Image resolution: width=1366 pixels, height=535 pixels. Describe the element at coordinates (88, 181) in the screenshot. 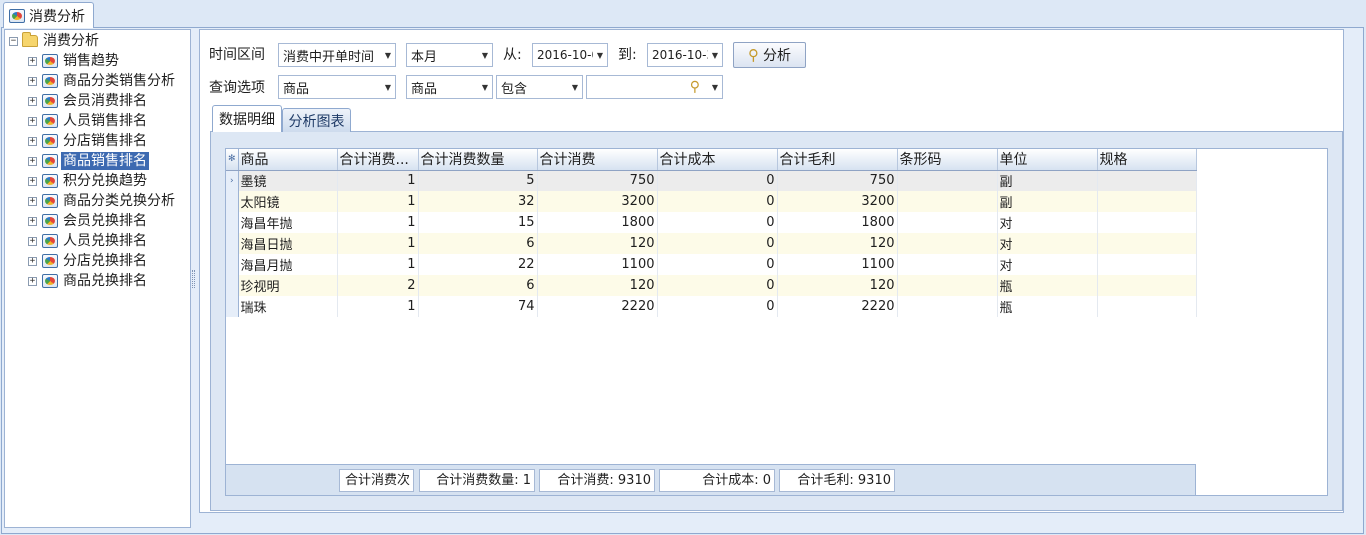

I see `tree-item: + 积分兑换趋势` at that location.